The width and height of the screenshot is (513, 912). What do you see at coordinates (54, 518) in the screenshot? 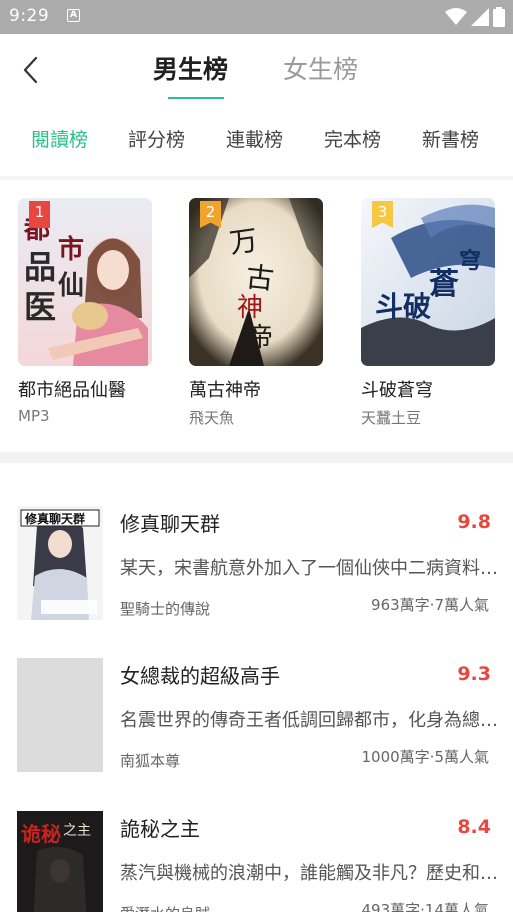
I see `svg-text: 修真聊天群` at bounding box center [54, 518].